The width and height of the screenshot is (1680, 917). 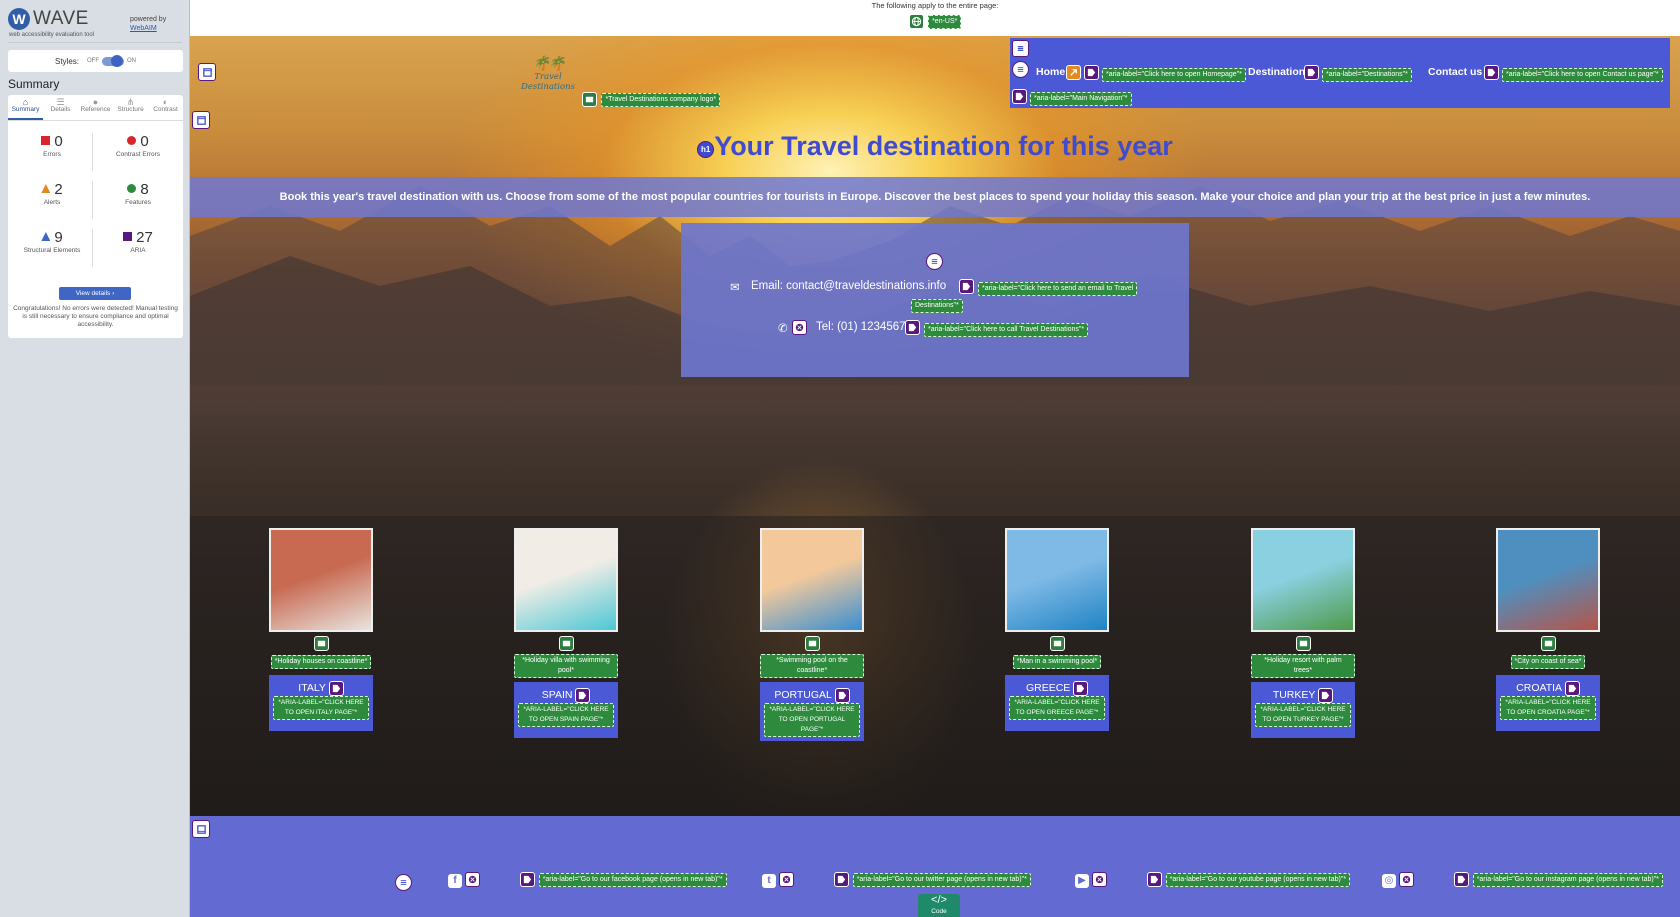 What do you see at coordinates (939, 911) in the screenshot?
I see `code-label: Code` at bounding box center [939, 911].